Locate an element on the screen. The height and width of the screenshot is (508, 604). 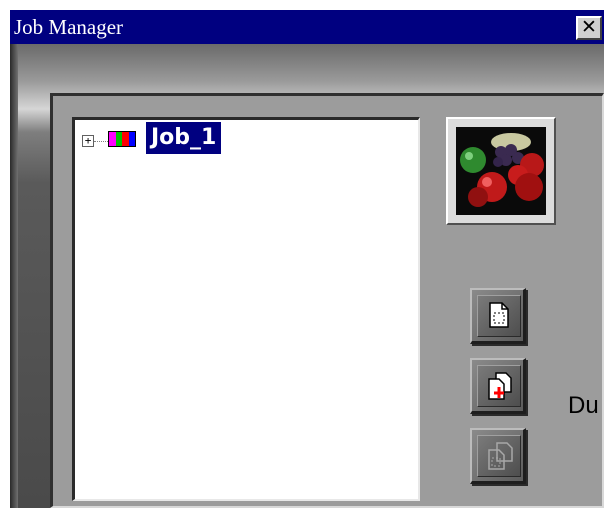
fruit-image is located at coordinates (501, 171).